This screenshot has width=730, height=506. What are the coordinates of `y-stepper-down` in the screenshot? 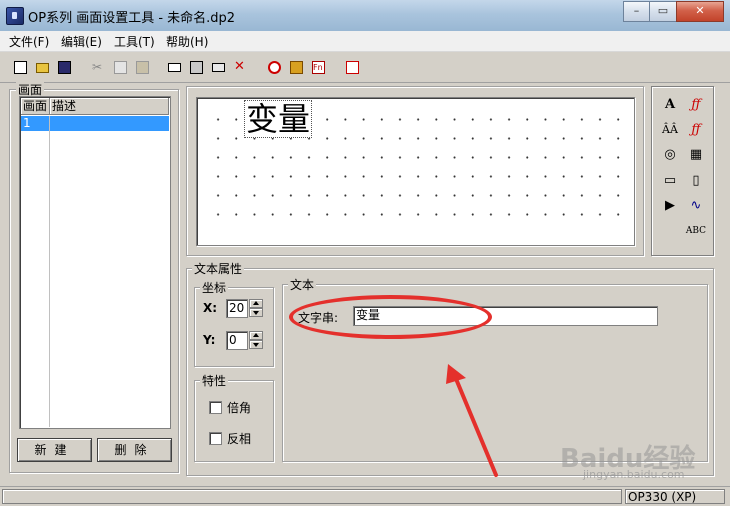 It's located at (256, 344).